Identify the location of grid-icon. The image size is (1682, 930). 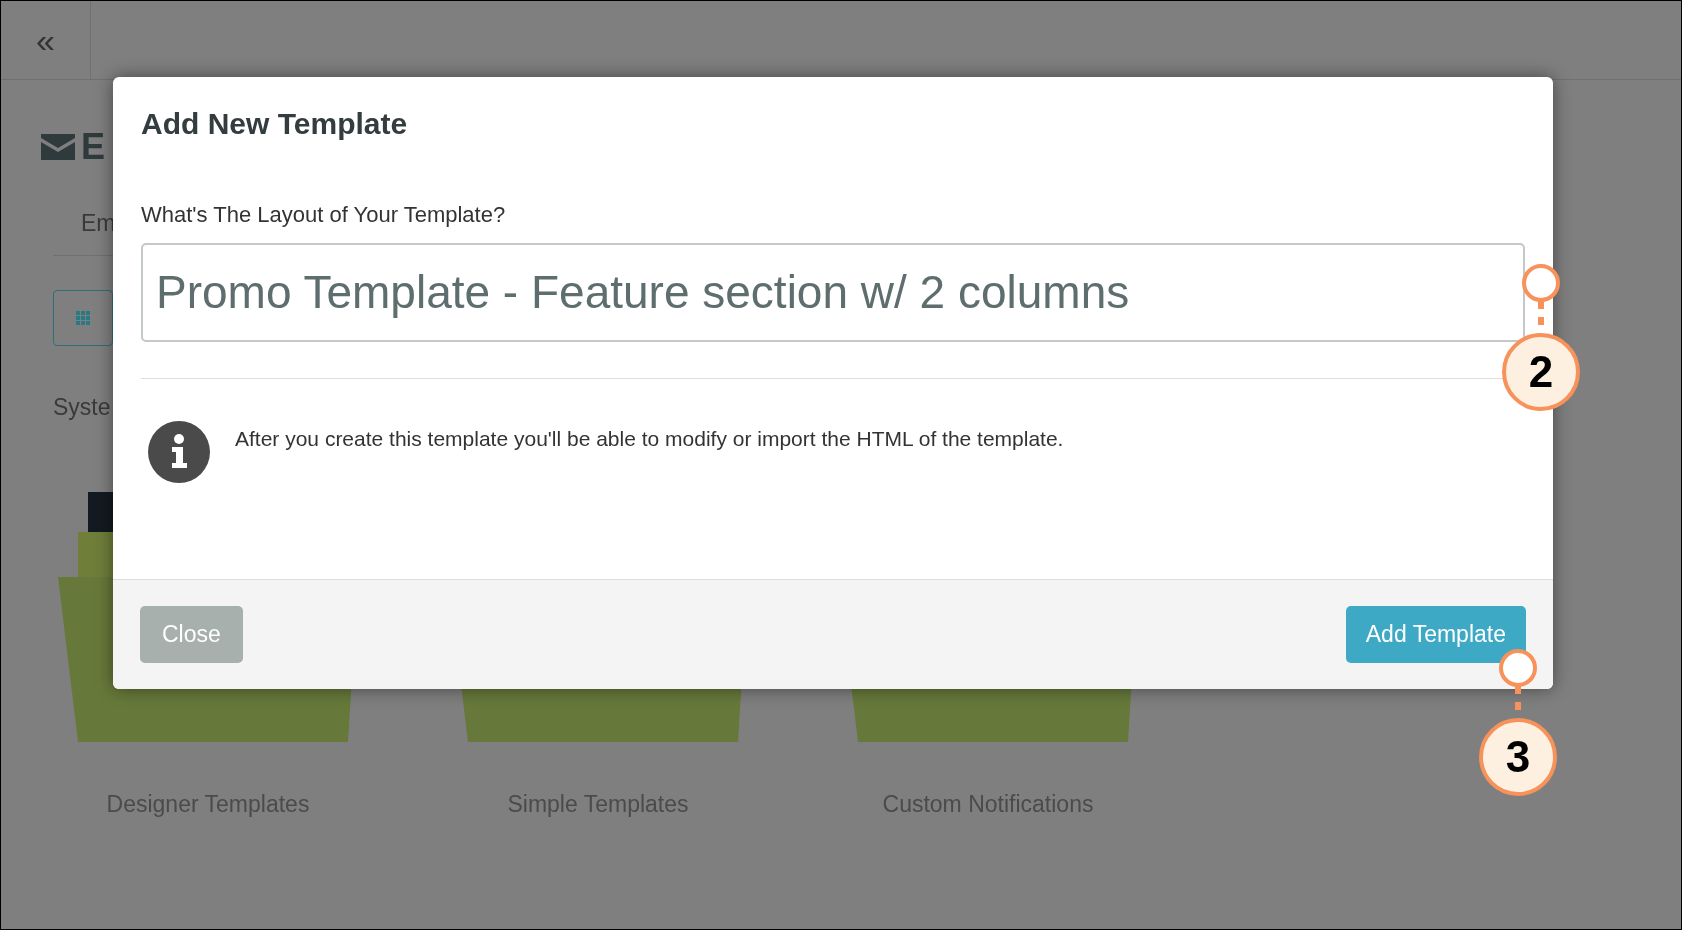
(83, 317).